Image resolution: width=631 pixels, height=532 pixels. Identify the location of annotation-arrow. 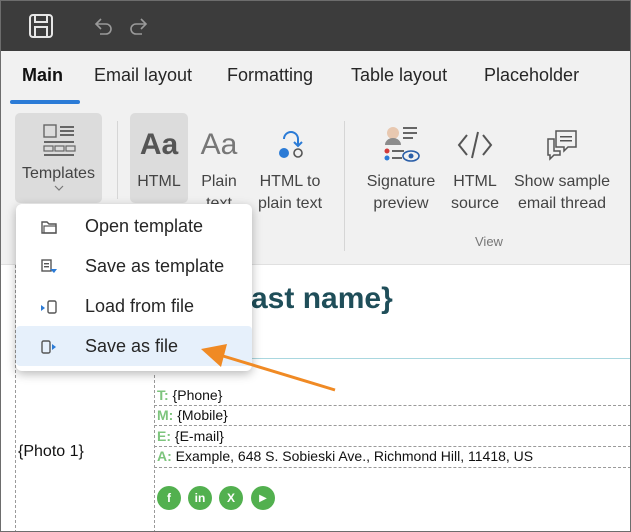
(268, 368).